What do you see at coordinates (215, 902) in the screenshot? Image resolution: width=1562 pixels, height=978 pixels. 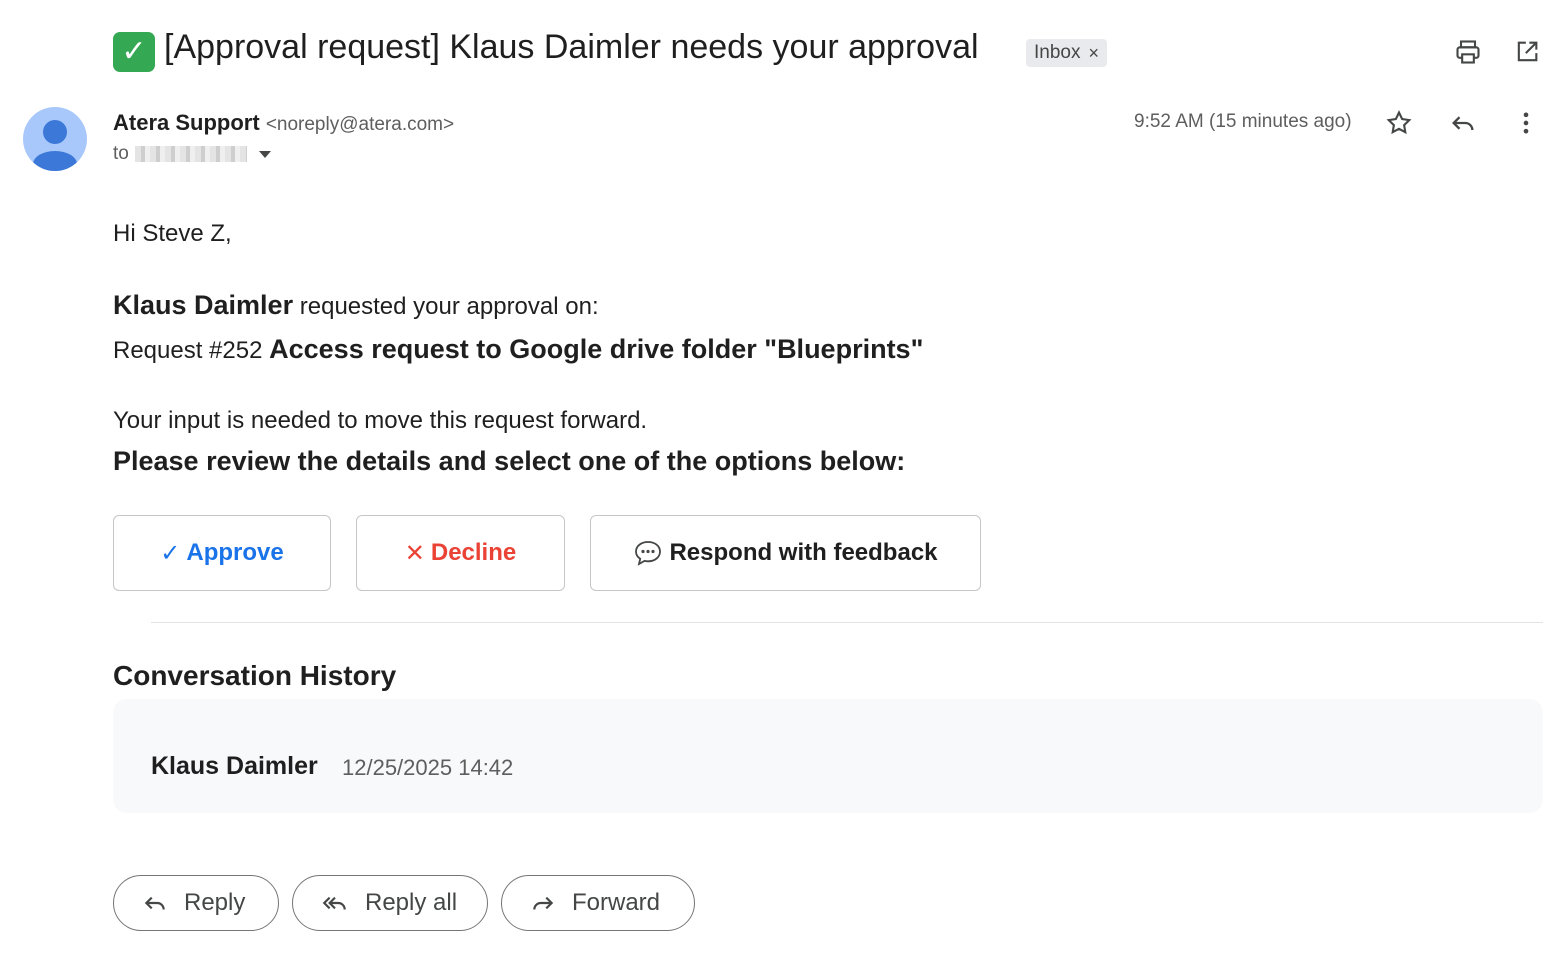 I see `reply-label: Reply` at bounding box center [215, 902].